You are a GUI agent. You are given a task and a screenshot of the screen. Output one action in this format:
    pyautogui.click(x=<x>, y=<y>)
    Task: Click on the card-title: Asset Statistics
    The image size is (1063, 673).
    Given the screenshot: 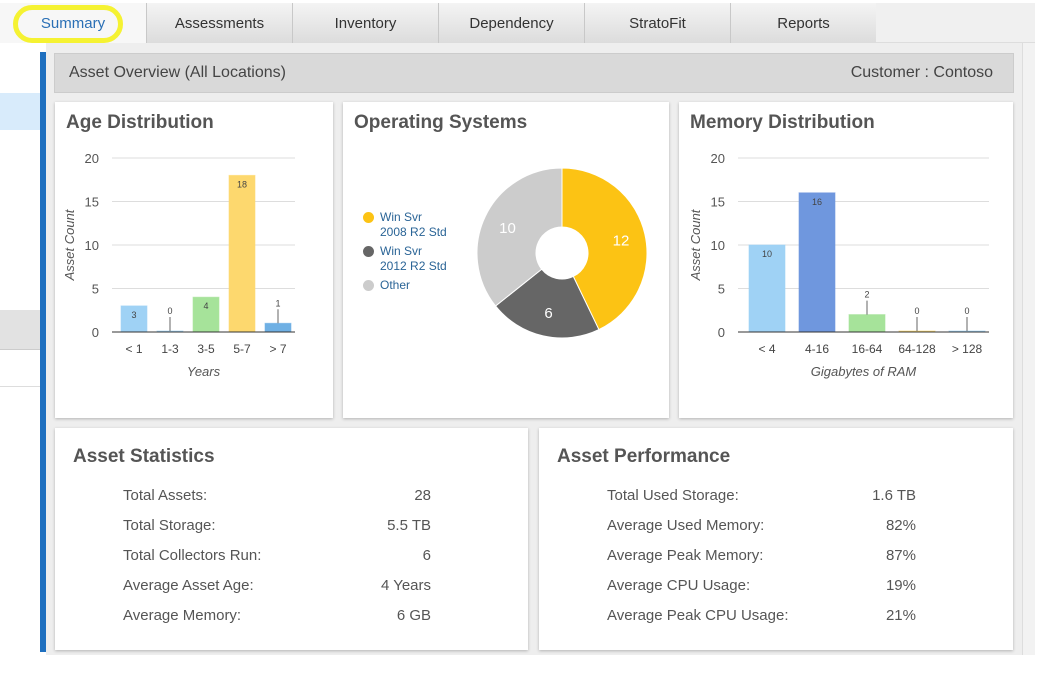 What is the action you would take?
    pyautogui.click(x=144, y=456)
    